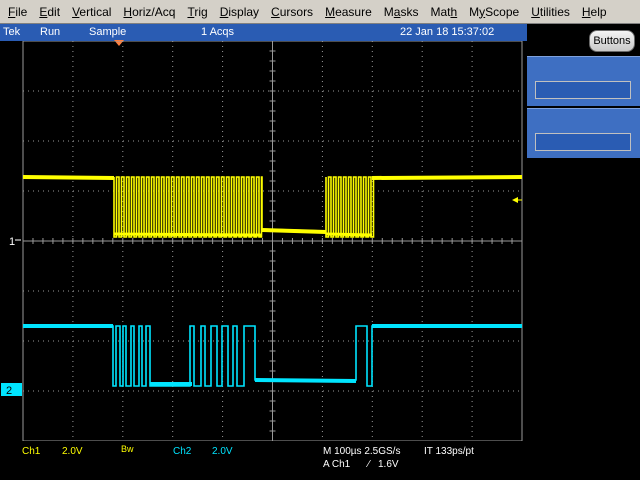  What do you see at coordinates (31, 451) in the screenshot?
I see `ch1-label: Ch1` at bounding box center [31, 451].